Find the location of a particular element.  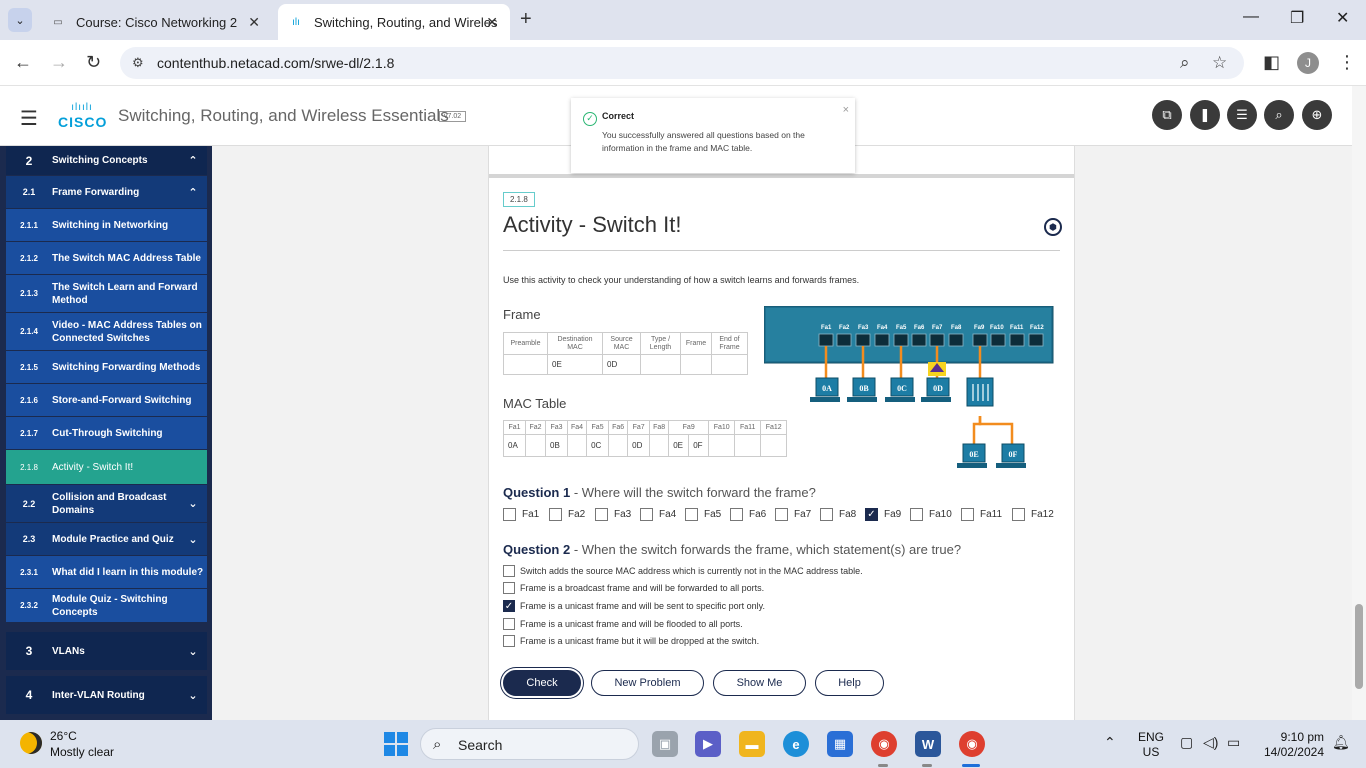

option-fa1: Fa1 is located at coordinates (521, 514).